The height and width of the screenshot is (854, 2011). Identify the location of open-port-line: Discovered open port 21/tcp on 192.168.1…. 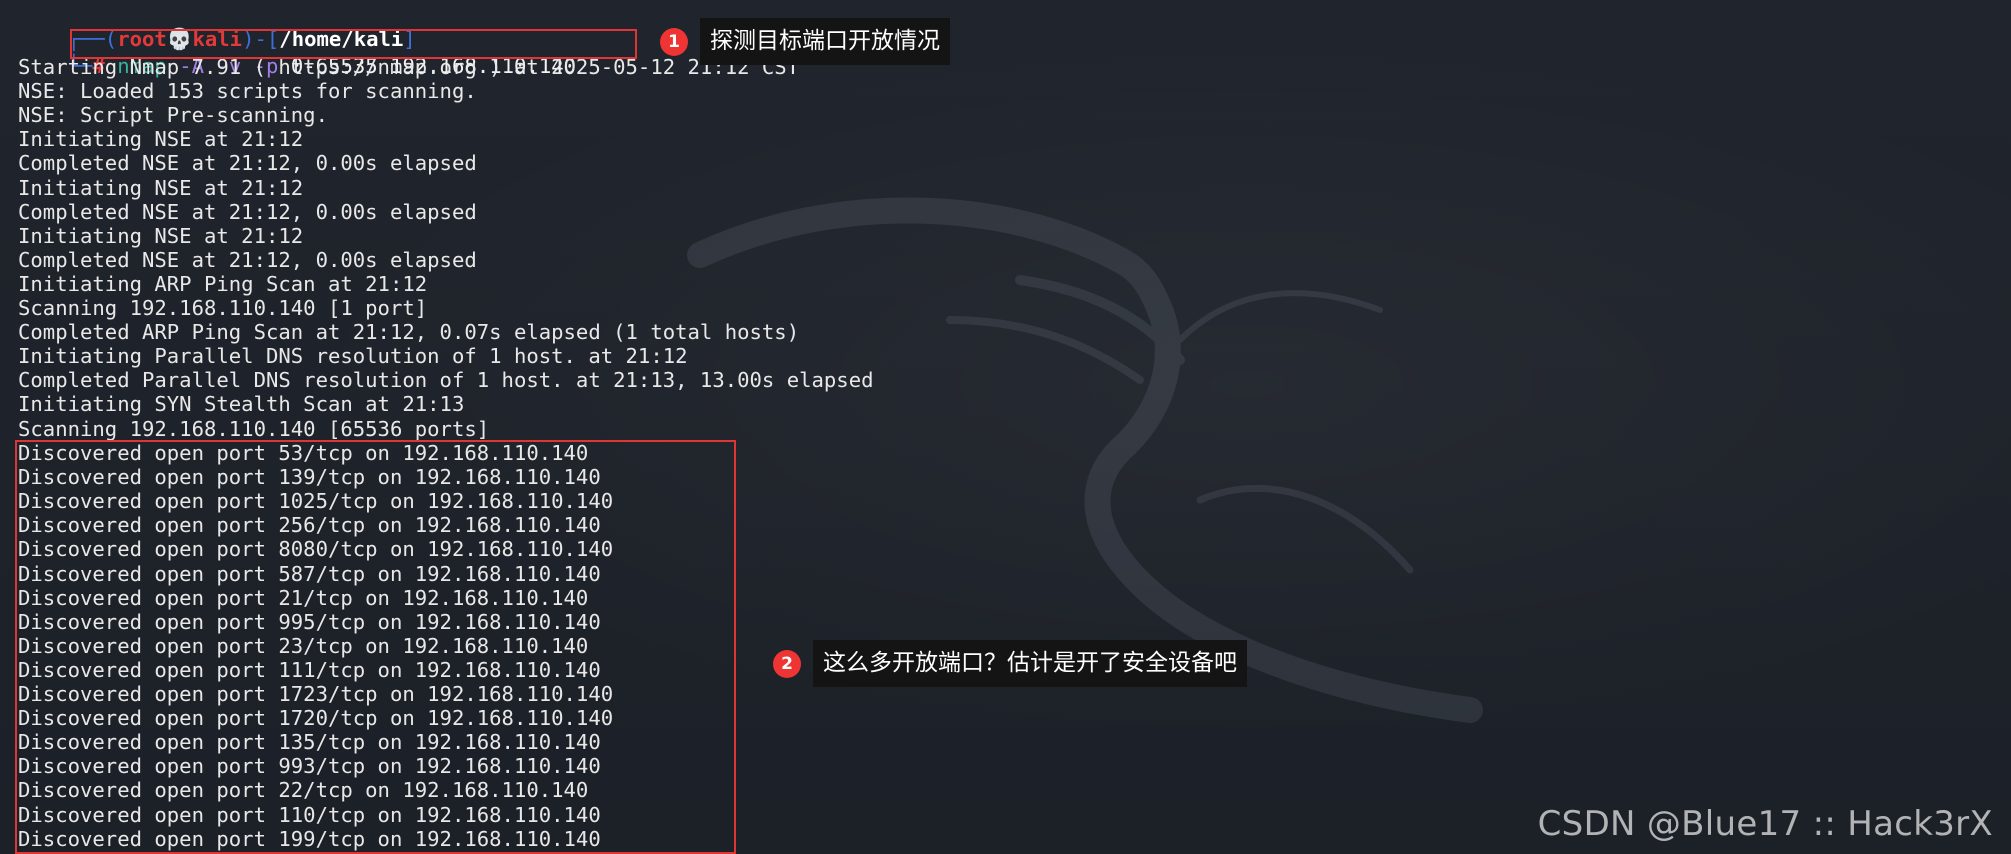
(303, 597).